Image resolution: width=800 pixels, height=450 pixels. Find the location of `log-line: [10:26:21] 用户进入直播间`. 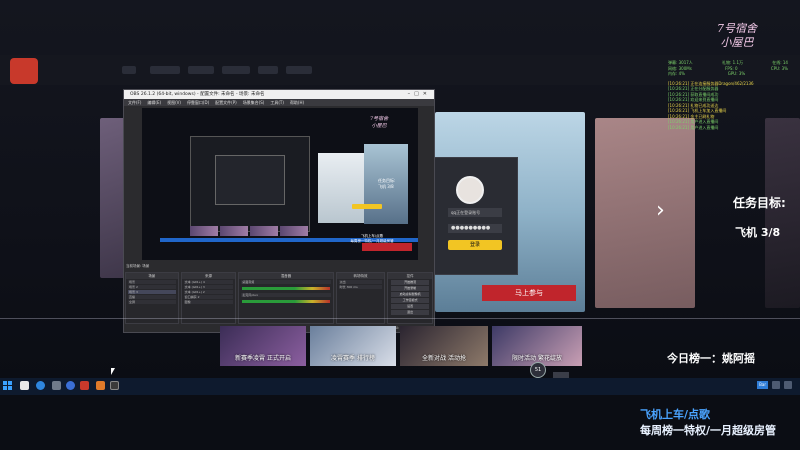

log-line: [10:26:21] 用户进入直播间 is located at coordinates (693, 127).